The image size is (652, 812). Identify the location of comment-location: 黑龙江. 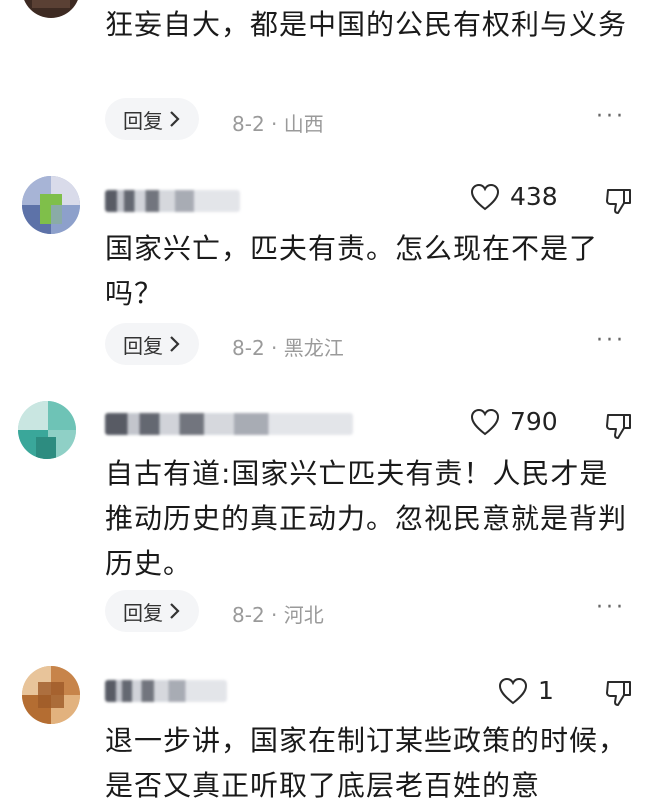
(313, 348).